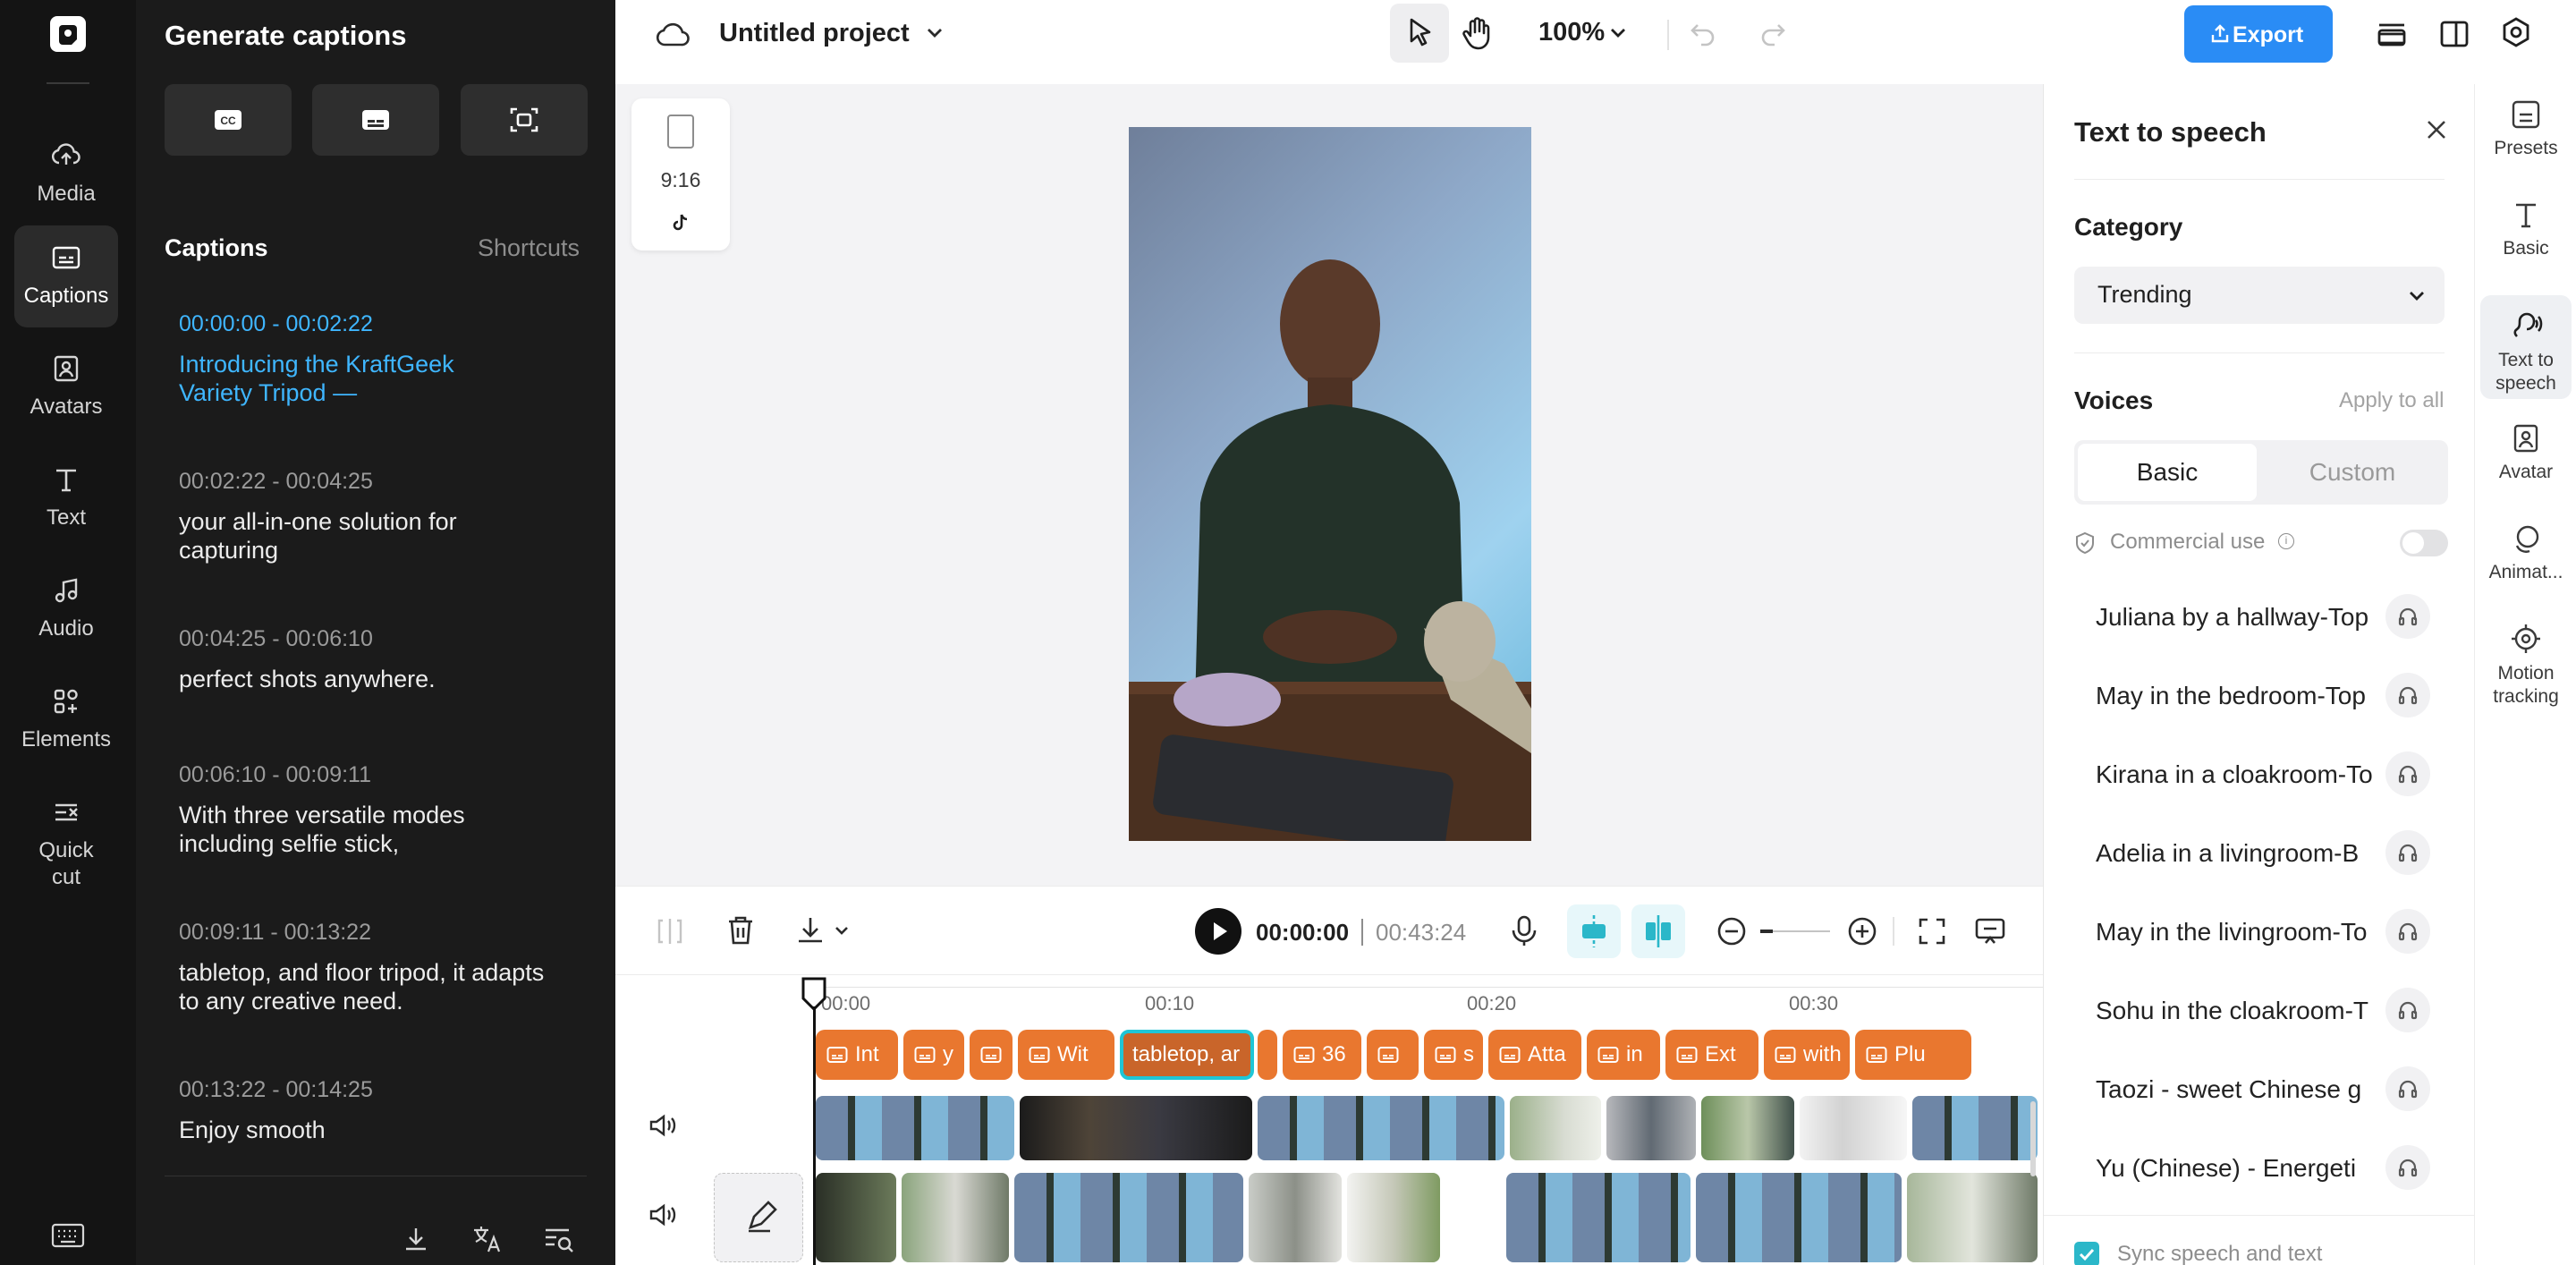 The height and width of the screenshot is (1265, 2576). I want to click on timeline-scrollbar, so click(2033, 1138).